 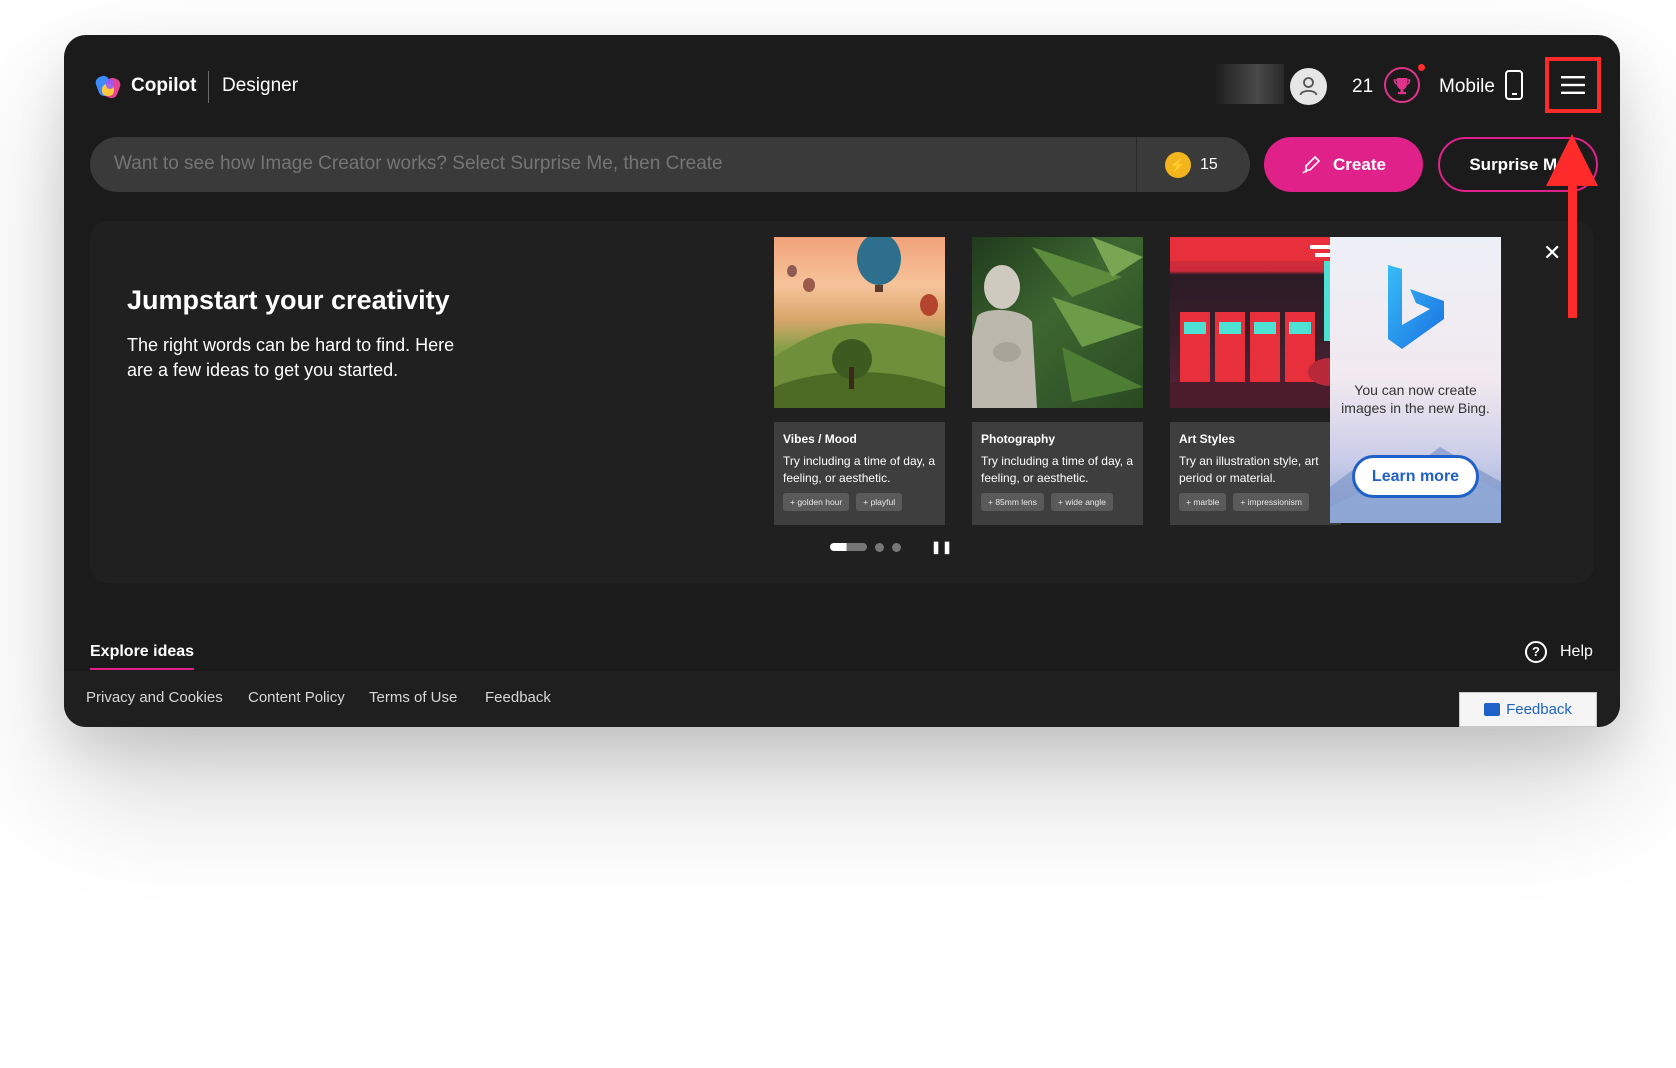 What do you see at coordinates (1018, 439) in the screenshot?
I see `idea-card-category: Photography` at bounding box center [1018, 439].